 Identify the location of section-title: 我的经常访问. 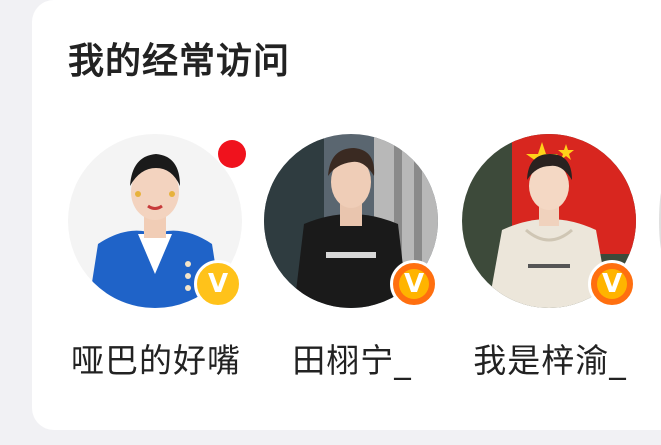
(179, 61).